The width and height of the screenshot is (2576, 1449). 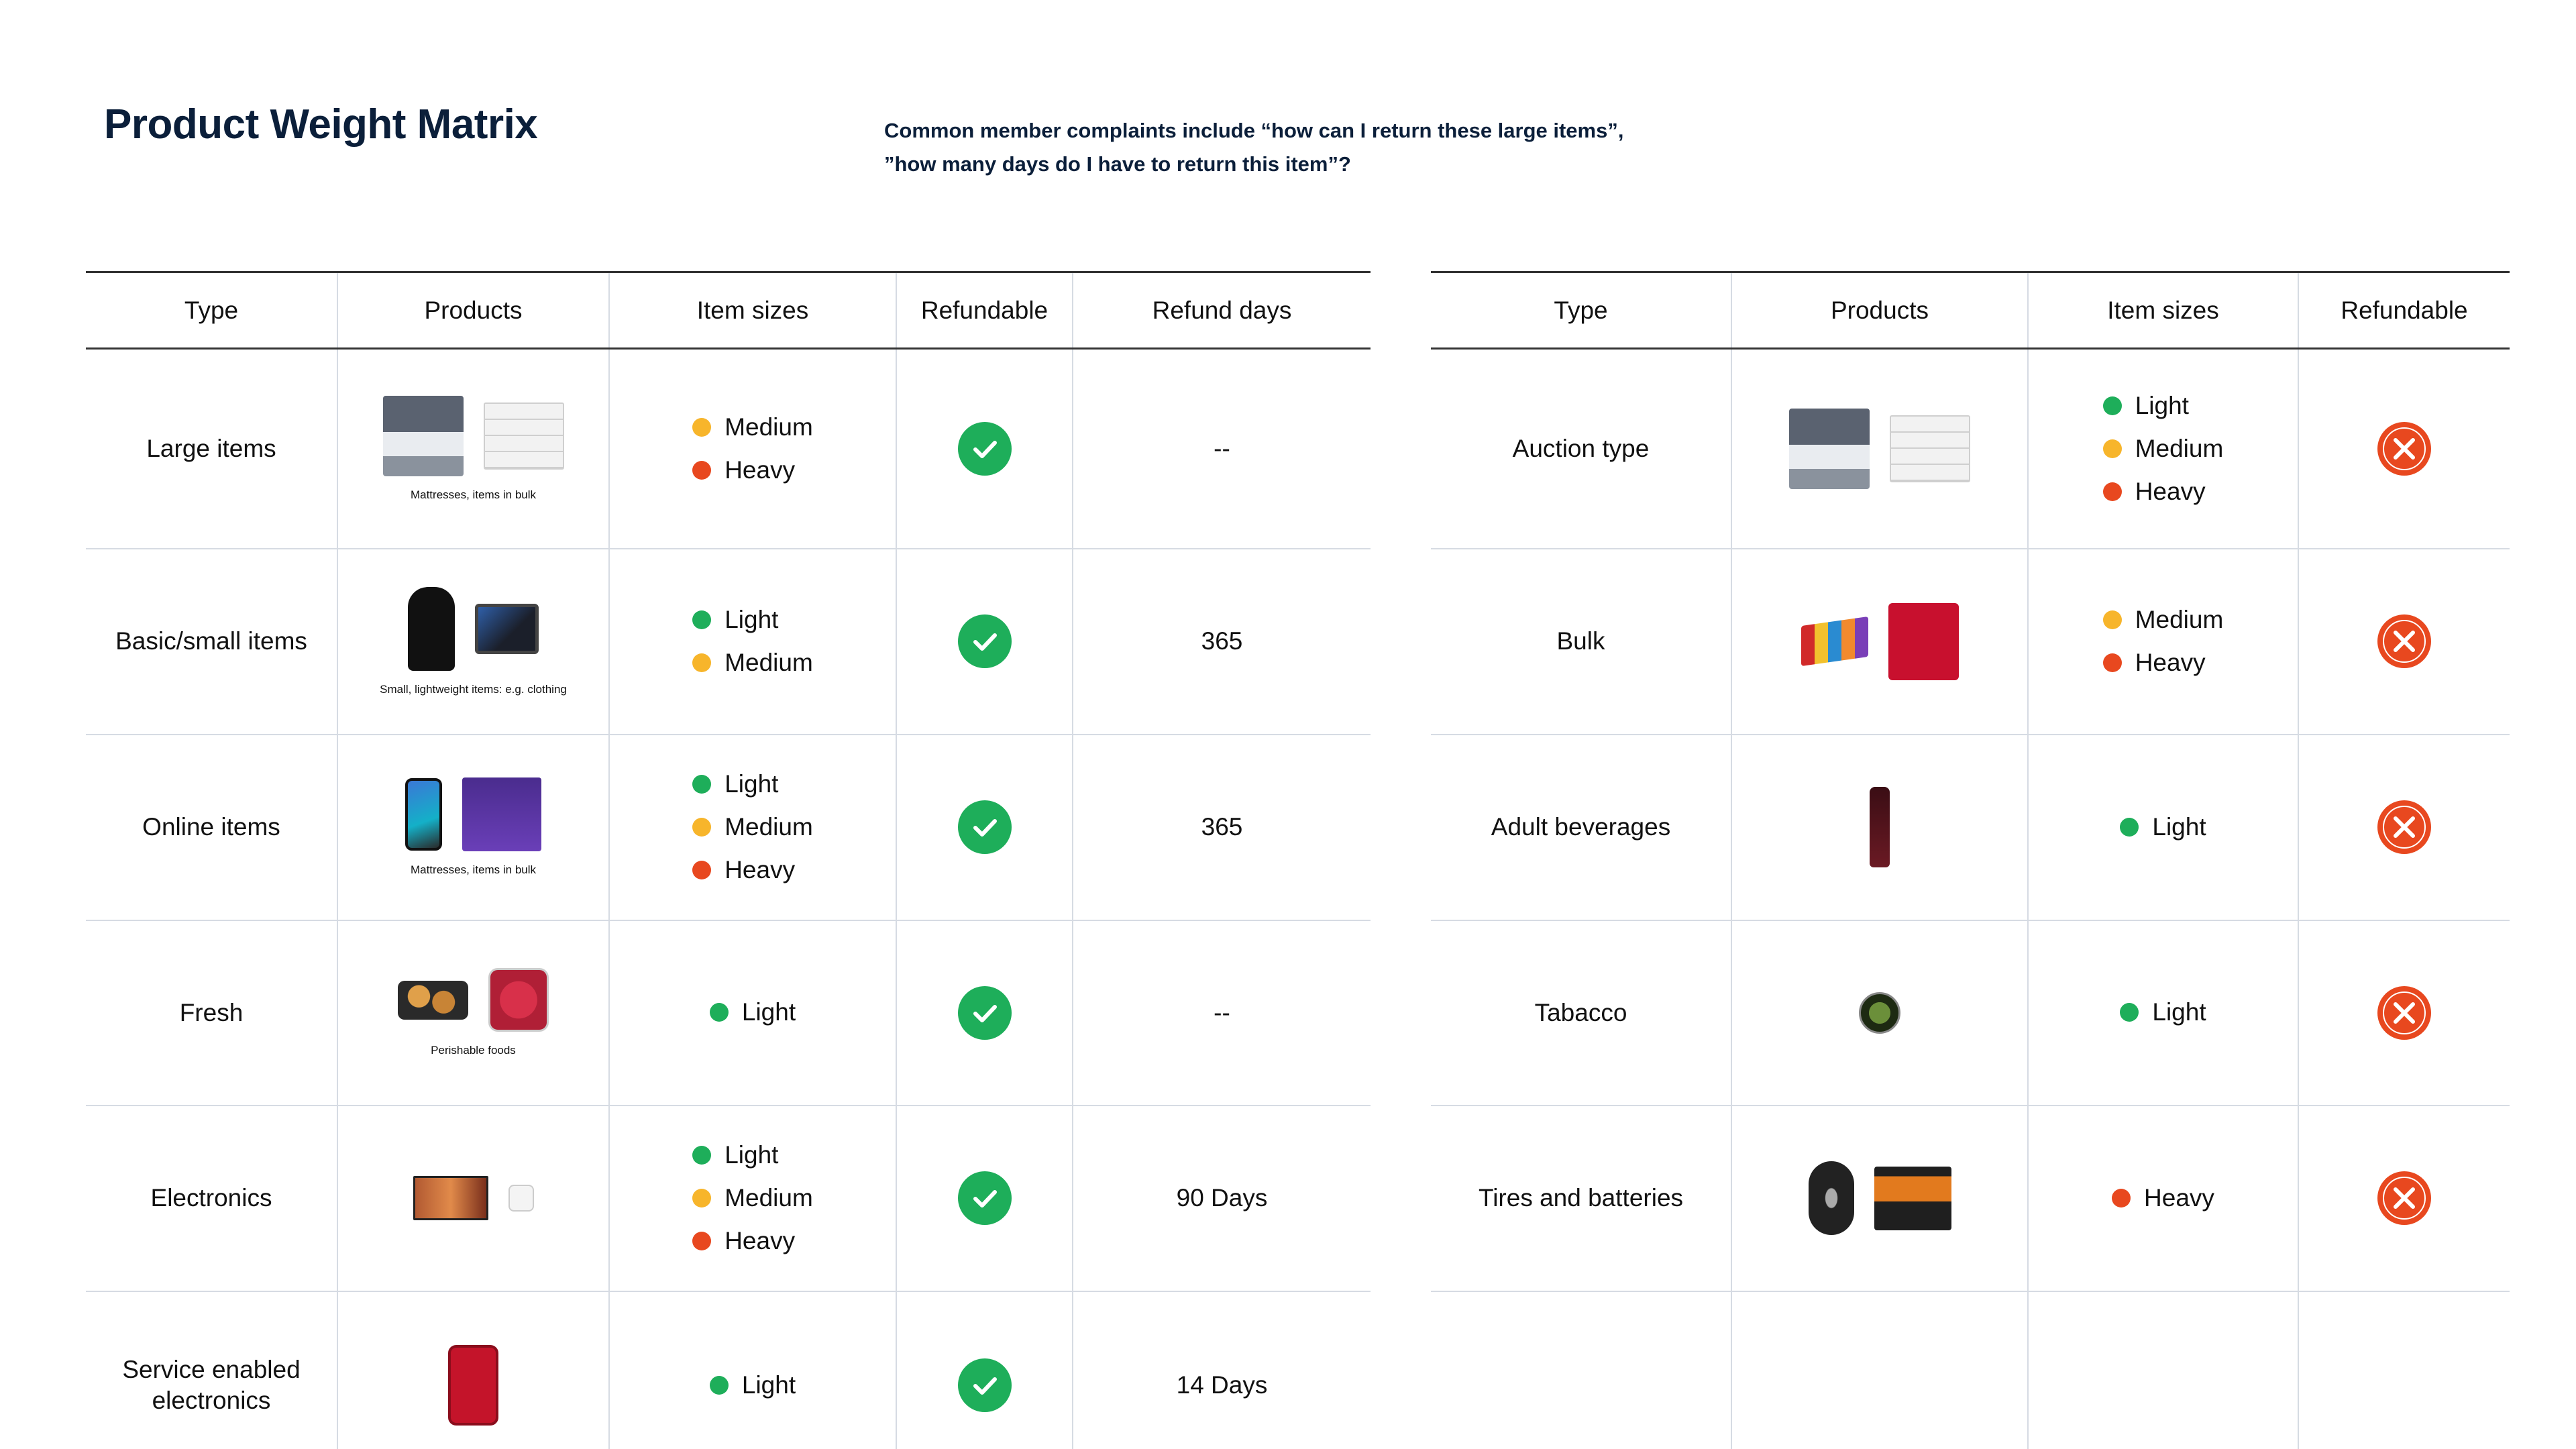 What do you see at coordinates (984, 310) in the screenshot?
I see `header-refundable: Refundable` at bounding box center [984, 310].